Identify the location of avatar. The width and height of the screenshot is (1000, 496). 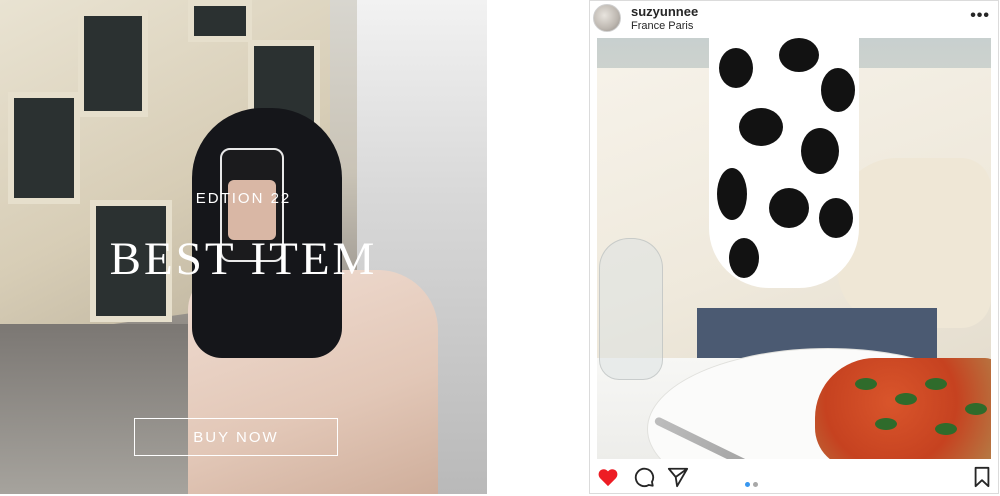
(607, 18).